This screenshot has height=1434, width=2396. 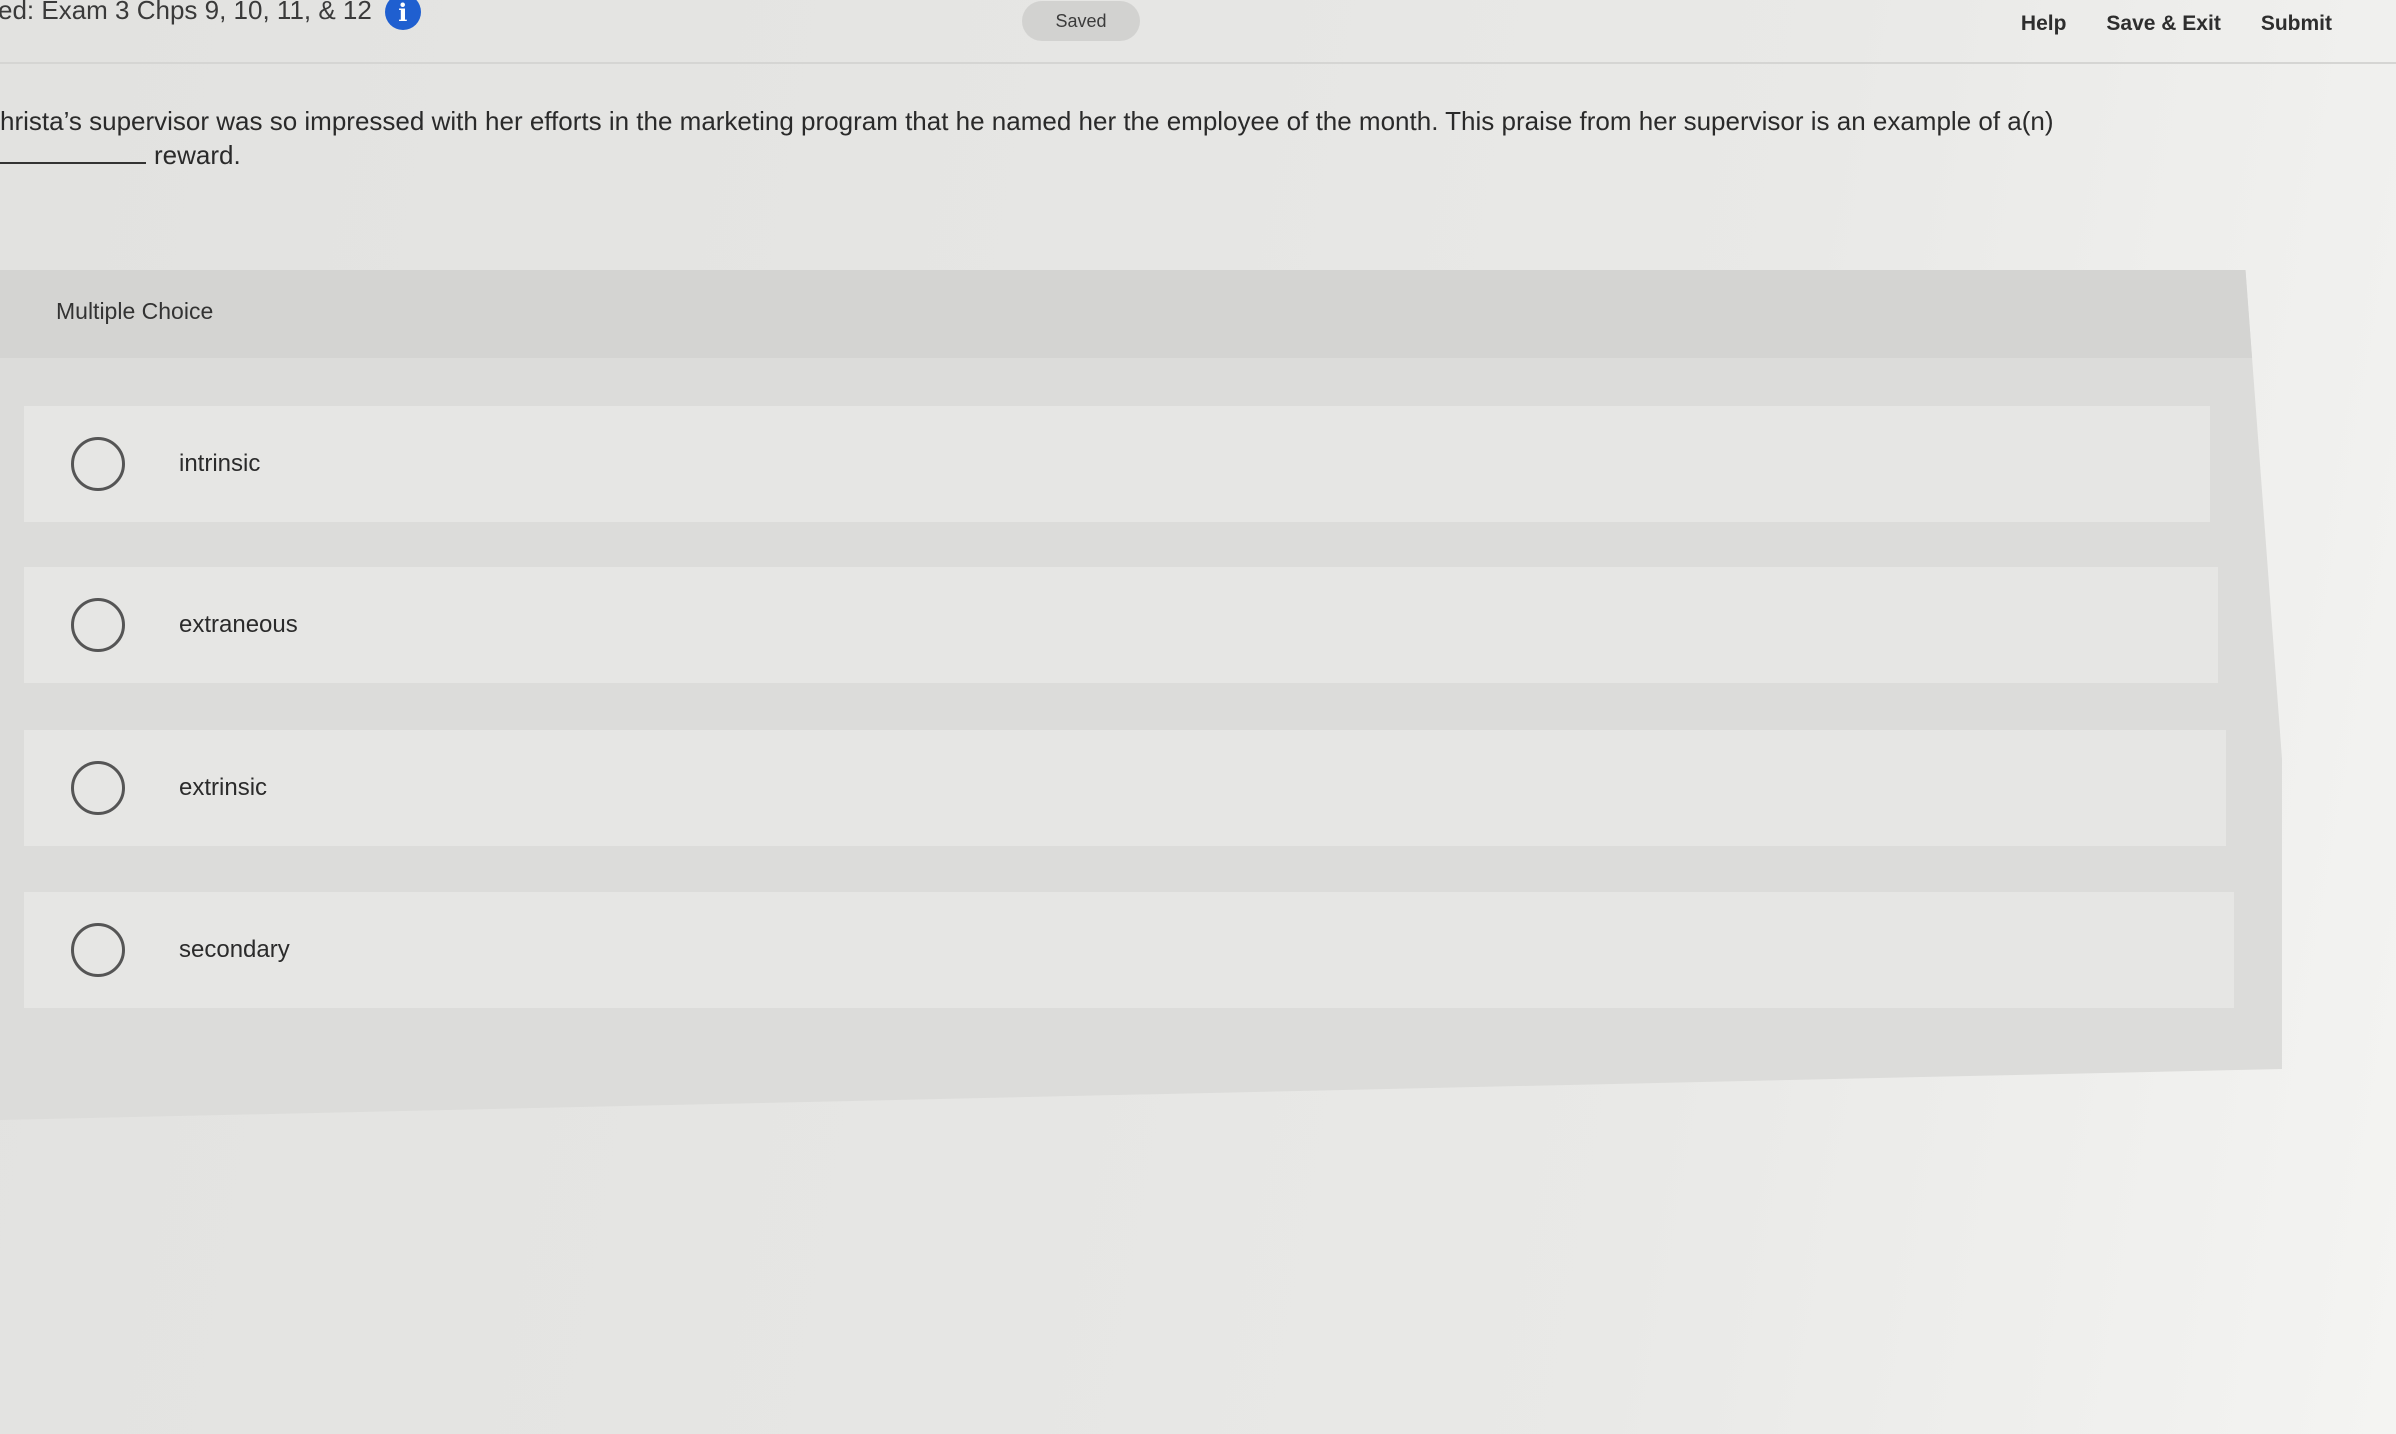 What do you see at coordinates (135, 311) in the screenshot?
I see `multiple-choice-label: Multiple Choice` at bounding box center [135, 311].